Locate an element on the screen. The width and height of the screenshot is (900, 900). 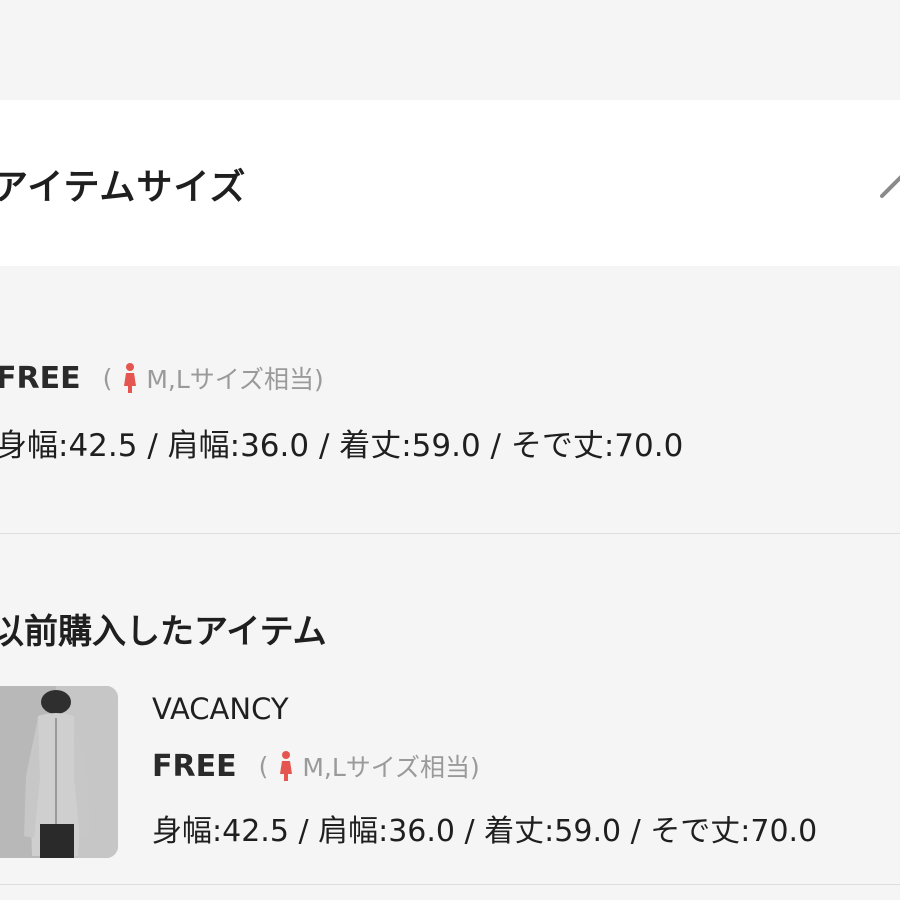
size-equivalent: ( M,Lサイズ相当) is located at coordinates (213, 378).